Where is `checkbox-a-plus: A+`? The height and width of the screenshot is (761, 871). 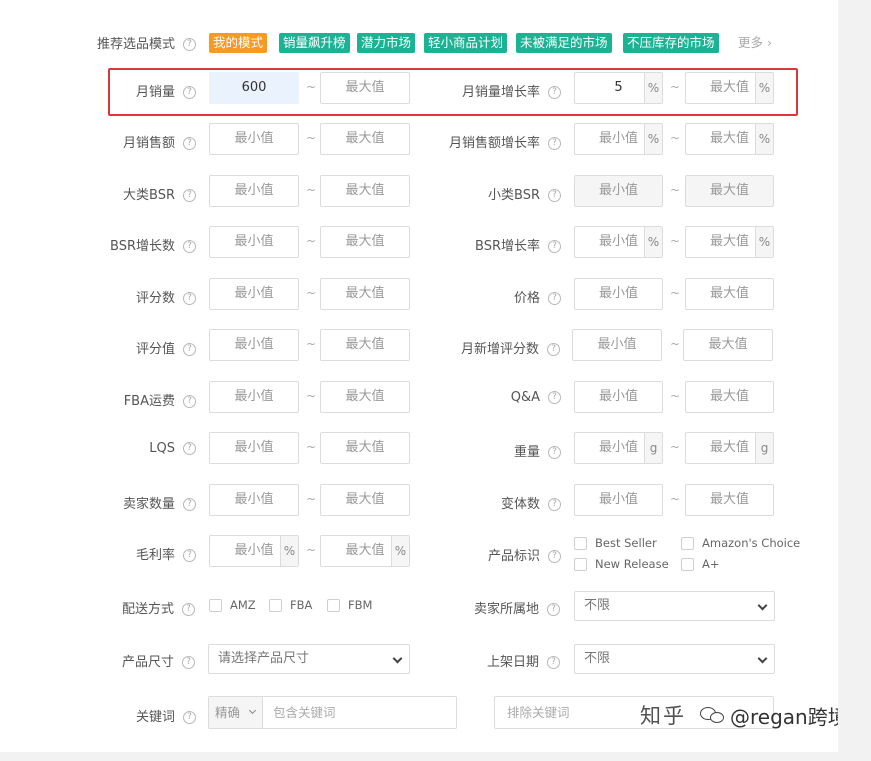
checkbox-a-plus: A+ is located at coordinates (700, 564).